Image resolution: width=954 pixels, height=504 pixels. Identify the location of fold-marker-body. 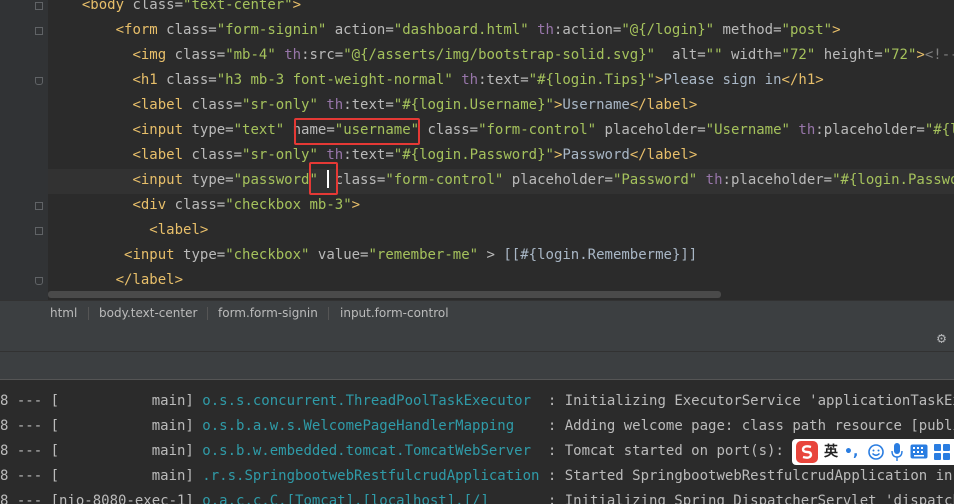
(39, 6).